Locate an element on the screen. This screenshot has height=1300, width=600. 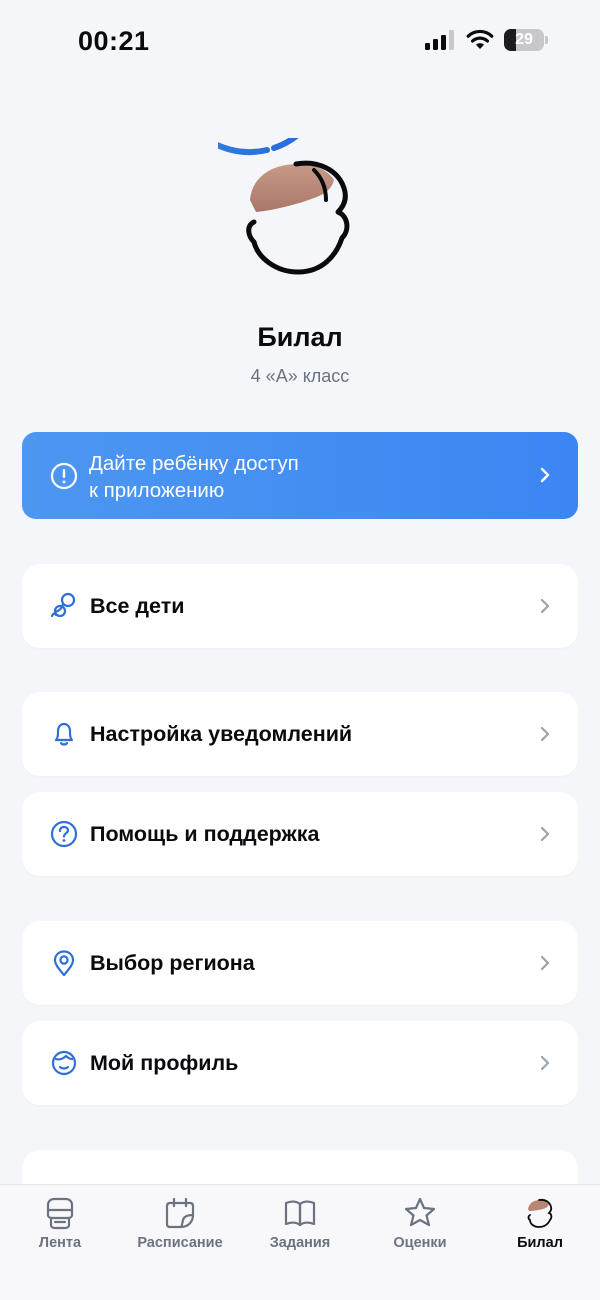
tab-tasks: Задания is located at coordinates (300, 1225).